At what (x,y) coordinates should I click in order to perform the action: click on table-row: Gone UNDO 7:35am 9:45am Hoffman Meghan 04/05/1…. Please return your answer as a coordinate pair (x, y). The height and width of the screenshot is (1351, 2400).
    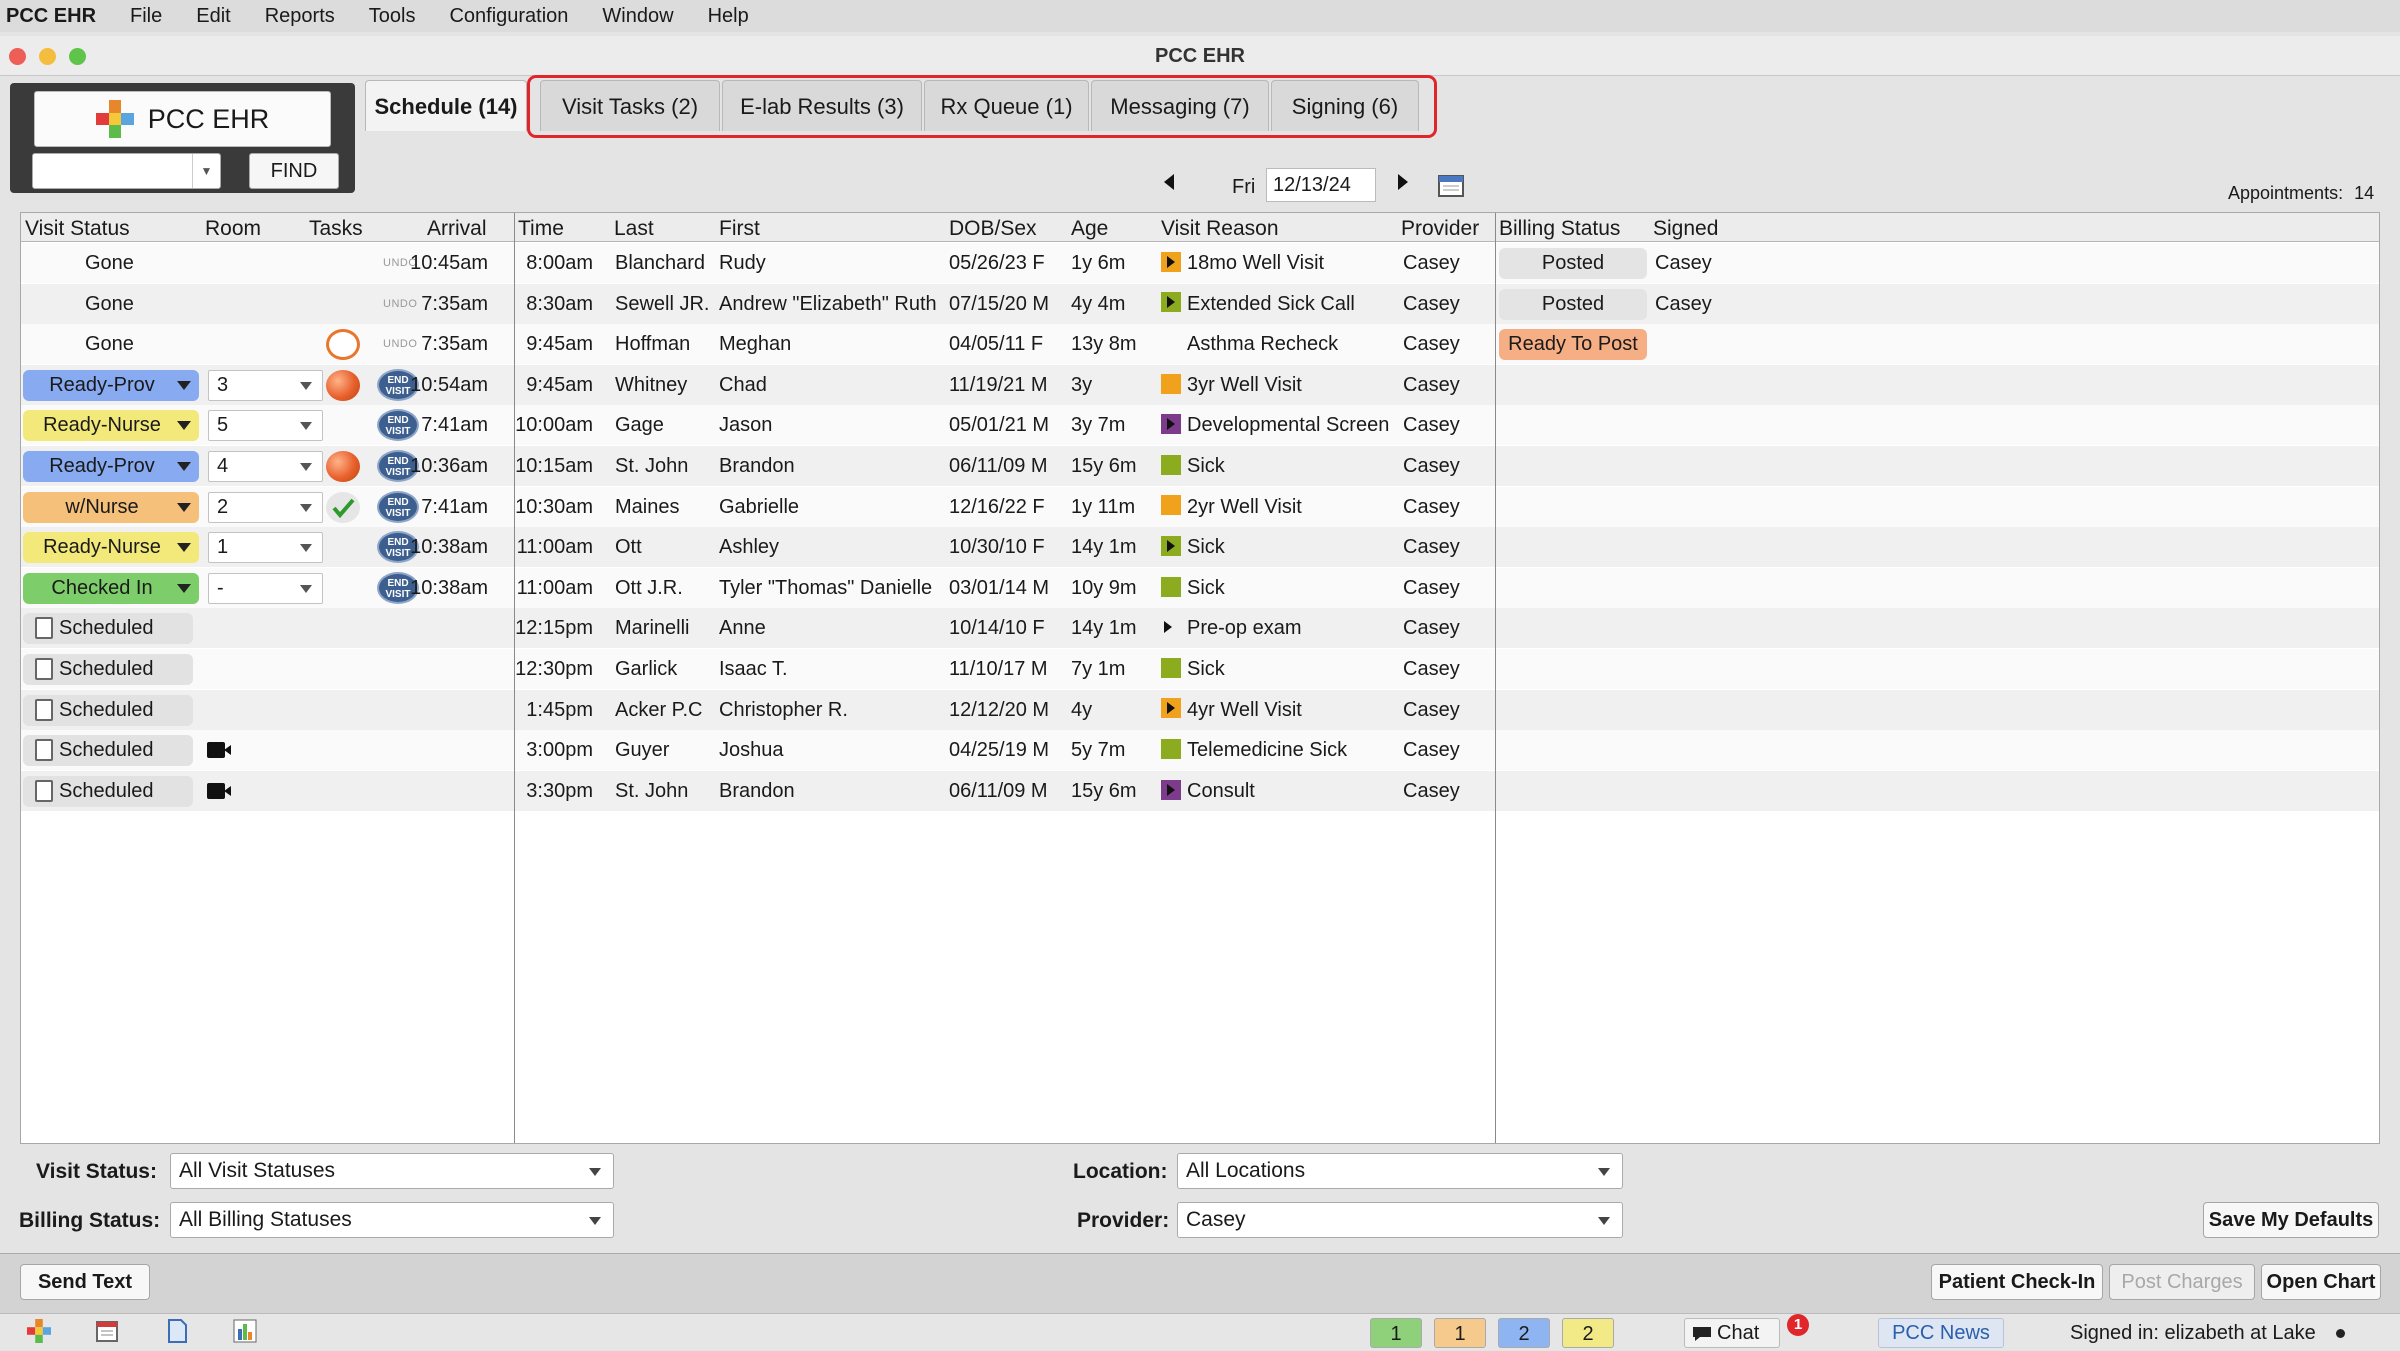
    Looking at the image, I should click on (1200, 344).